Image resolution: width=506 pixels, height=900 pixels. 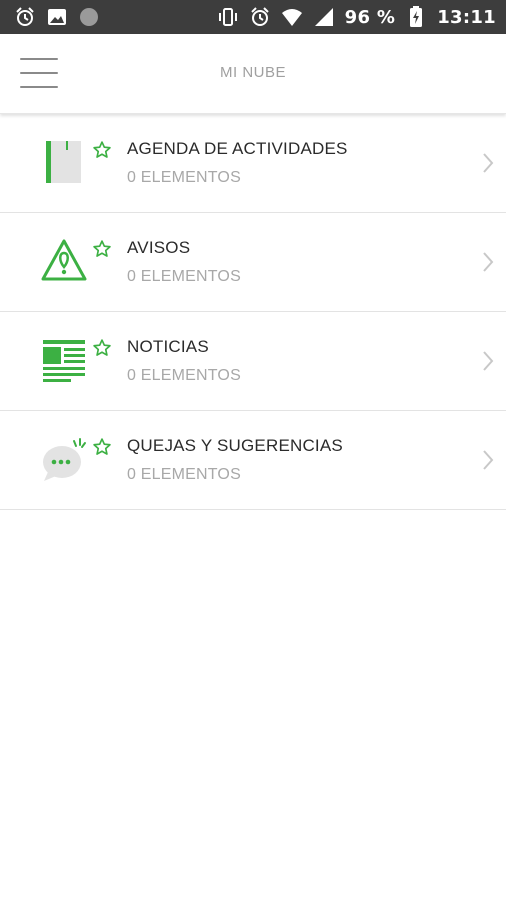 I want to click on status-bar: 96 % 13:11, so click(x=253, y=17).